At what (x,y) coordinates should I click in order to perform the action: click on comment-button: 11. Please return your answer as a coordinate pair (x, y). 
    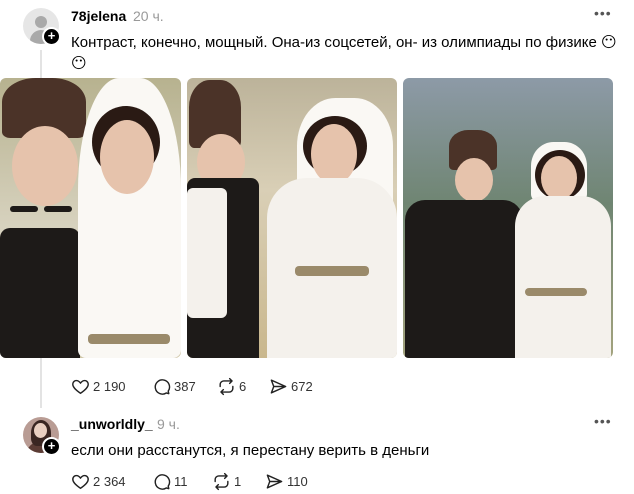
    Looking at the image, I should click on (170, 481).